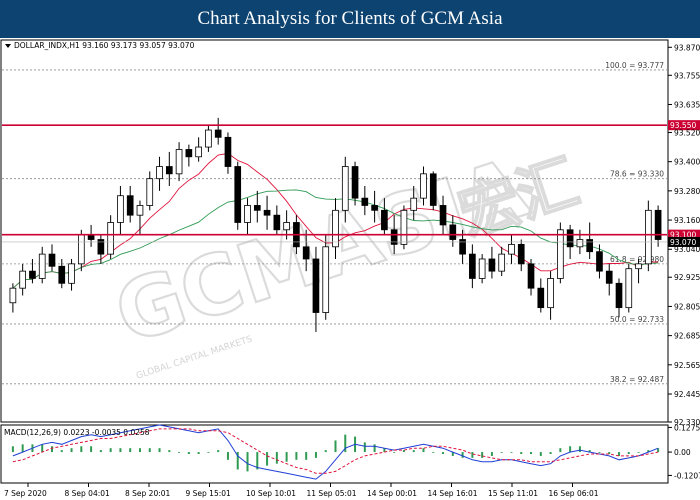  What do you see at coordinates (332, 493) in the screenshot?
I see `time-tick-label: 11 Sep 05:01` at bounding box center [332, 493].